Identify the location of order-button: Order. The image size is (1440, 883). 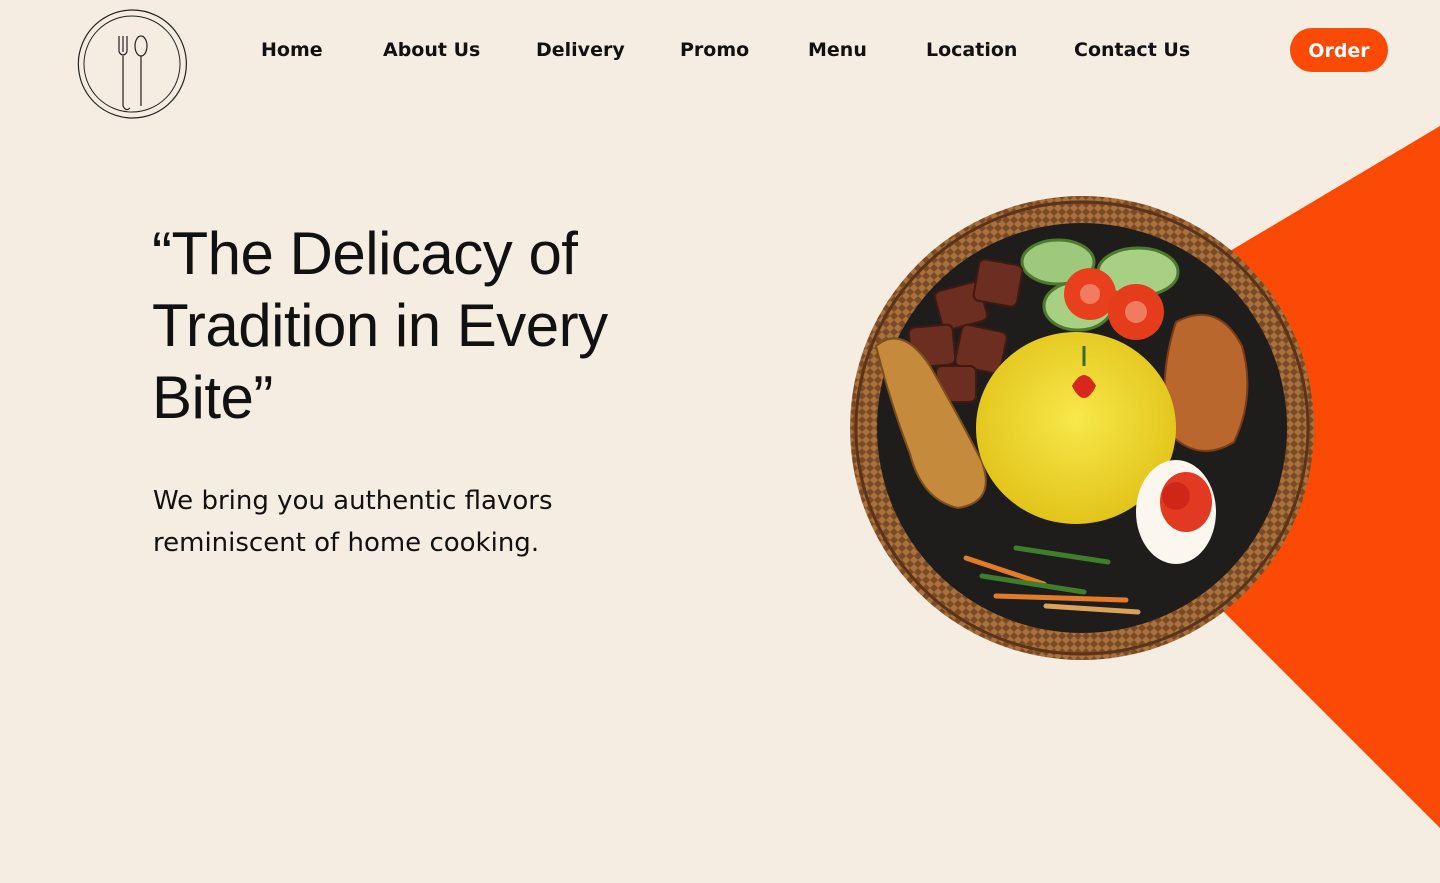
(1339, 50).